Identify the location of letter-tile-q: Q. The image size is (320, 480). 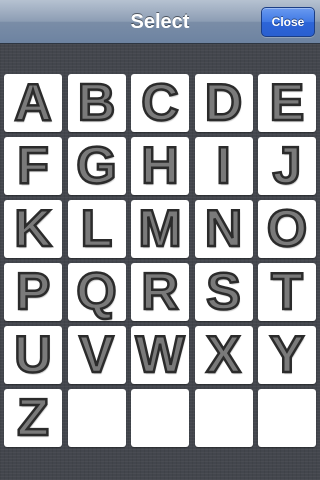
(96, 292).